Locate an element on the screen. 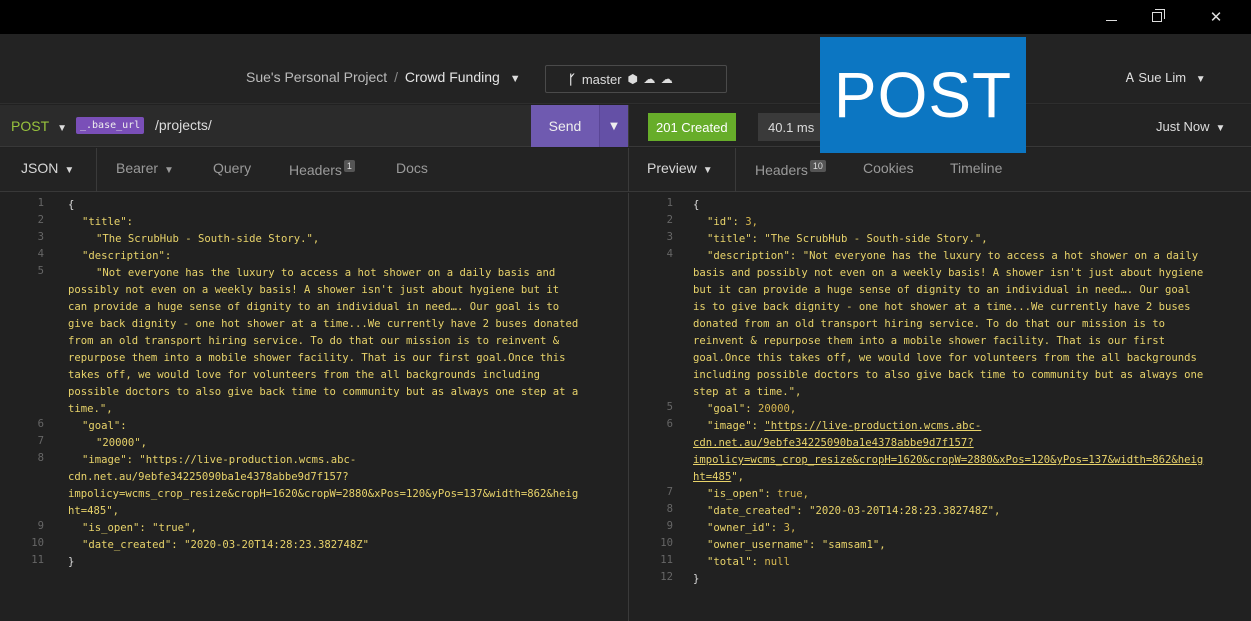  breadcrumb: Sue's Personal Project / Crowd Funding ▼ is located at coordinates (383, 77).